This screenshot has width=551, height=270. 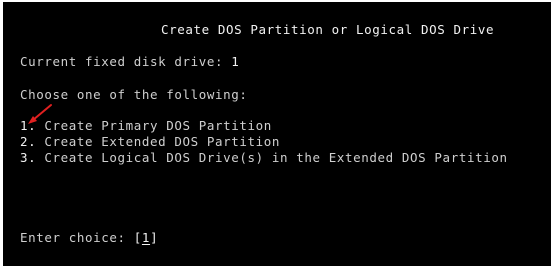 I want to click on menu-option-create-primary: 1. Create Primary DOS Partition, so click(x=146, y=126).